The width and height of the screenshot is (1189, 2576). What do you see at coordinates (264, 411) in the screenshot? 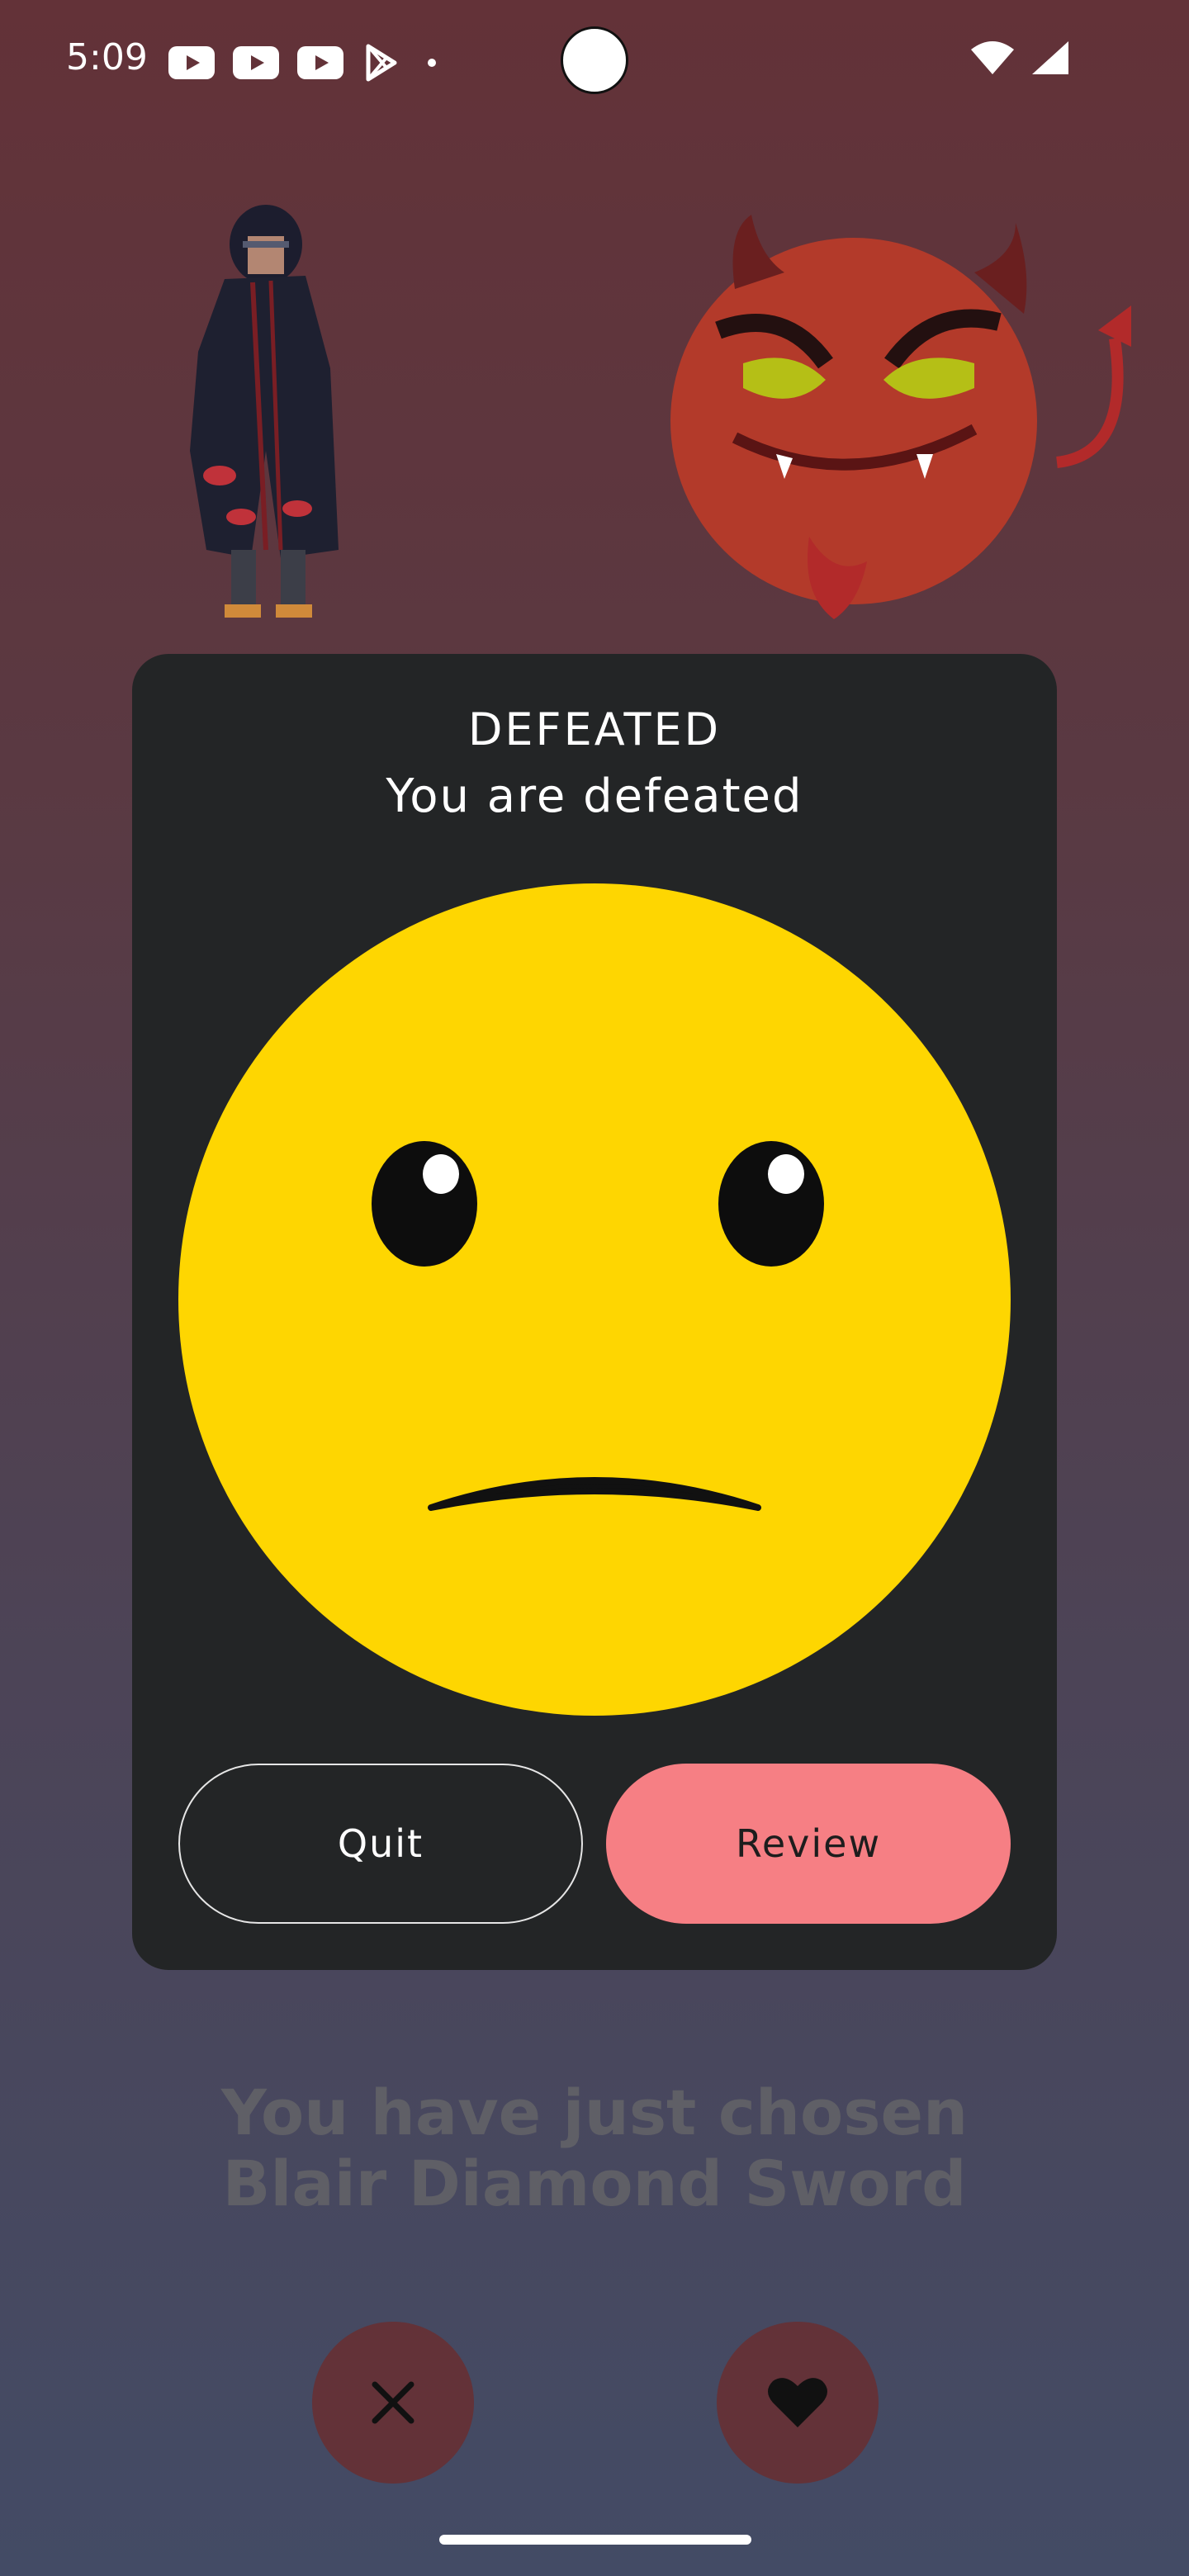
I see `player-character-sprite` at bounding box center [264, 411].